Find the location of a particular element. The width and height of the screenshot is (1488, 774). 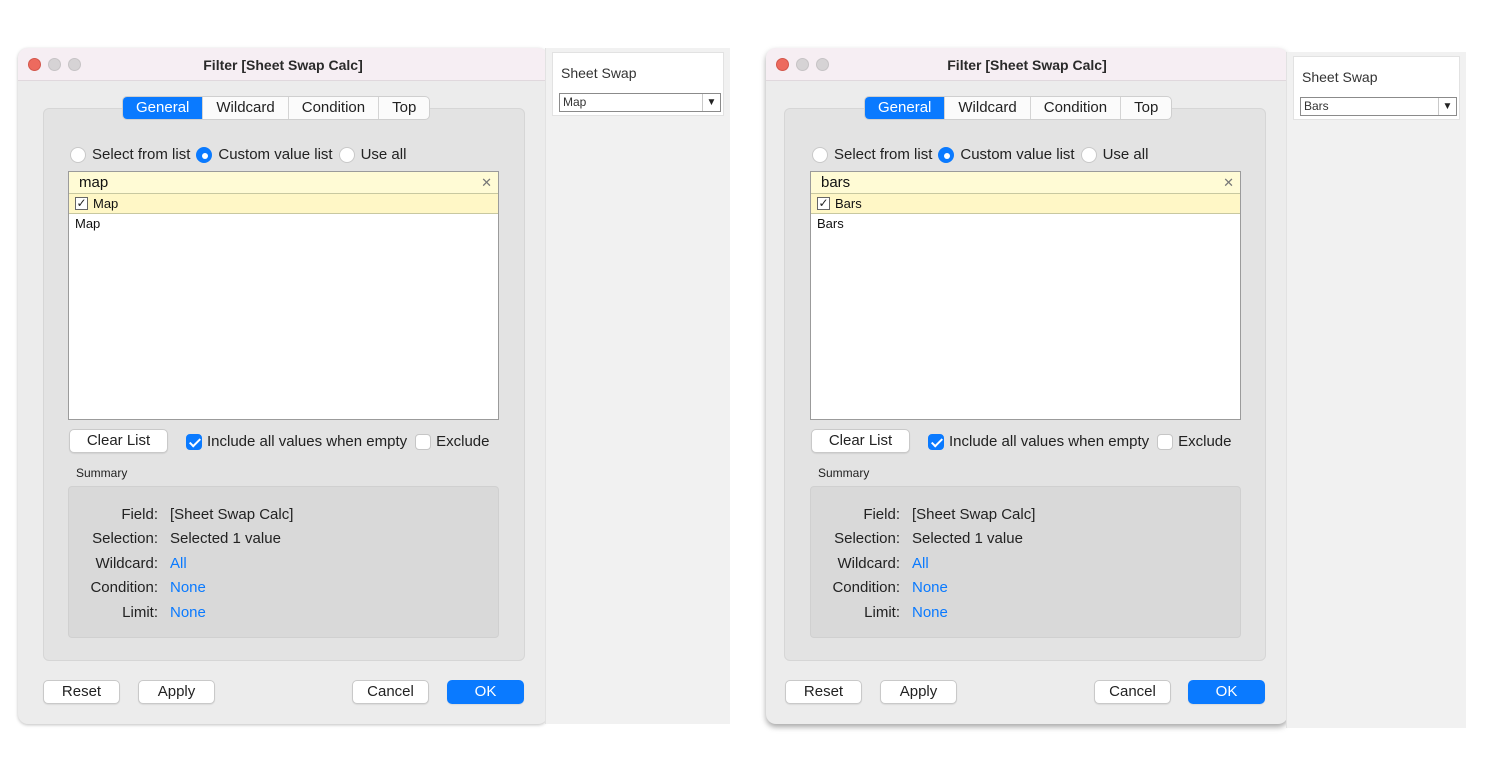

search-input: map ✕ is located at coordinates (283, 183).